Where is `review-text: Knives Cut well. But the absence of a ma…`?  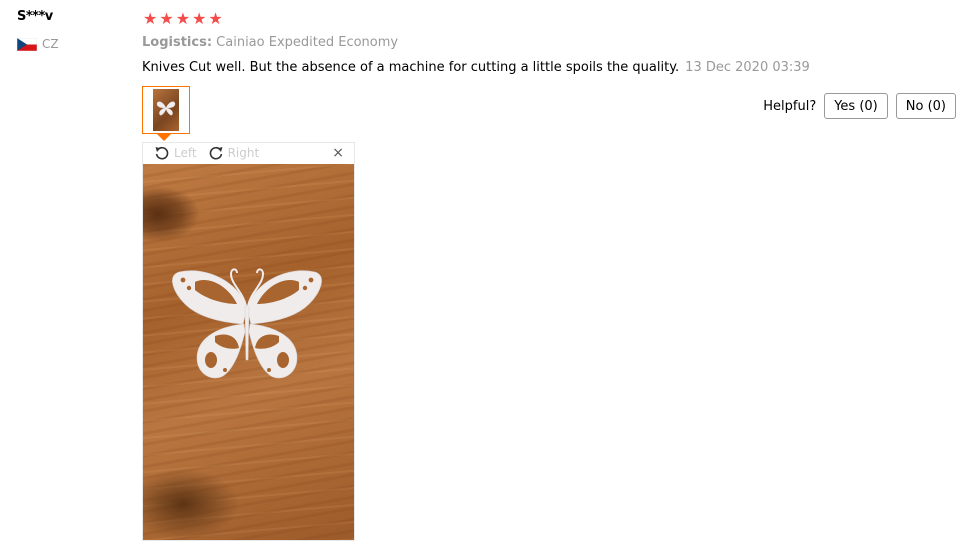
review-text: Knives Cut well. But the absence of a ma… is located at coordinates (411, 67).